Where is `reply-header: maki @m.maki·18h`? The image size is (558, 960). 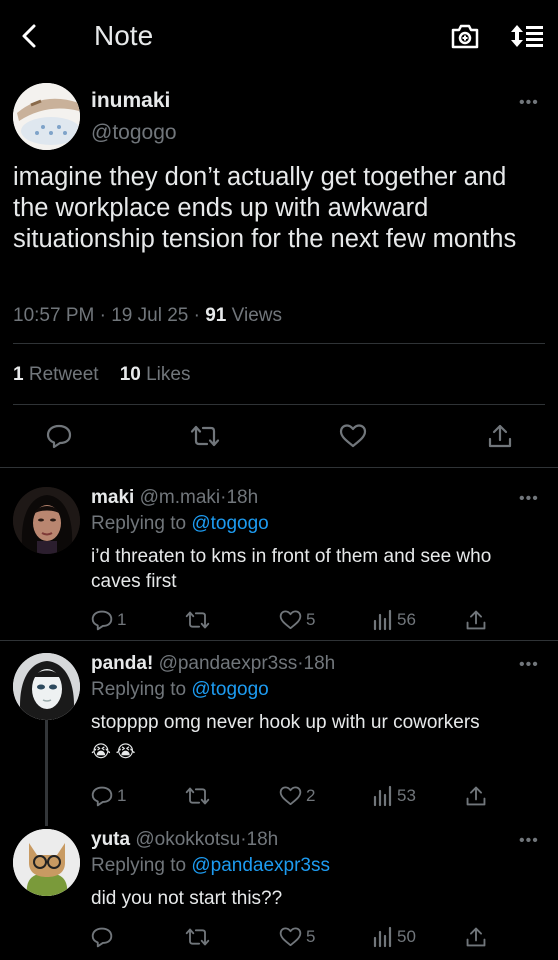 reply-header: maki @m.maki·18h is located at coordinates (174, 498).